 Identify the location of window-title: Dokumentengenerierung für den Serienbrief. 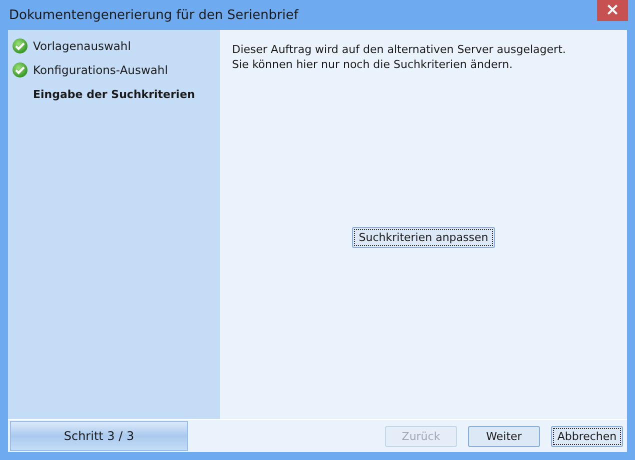
(153, 15).